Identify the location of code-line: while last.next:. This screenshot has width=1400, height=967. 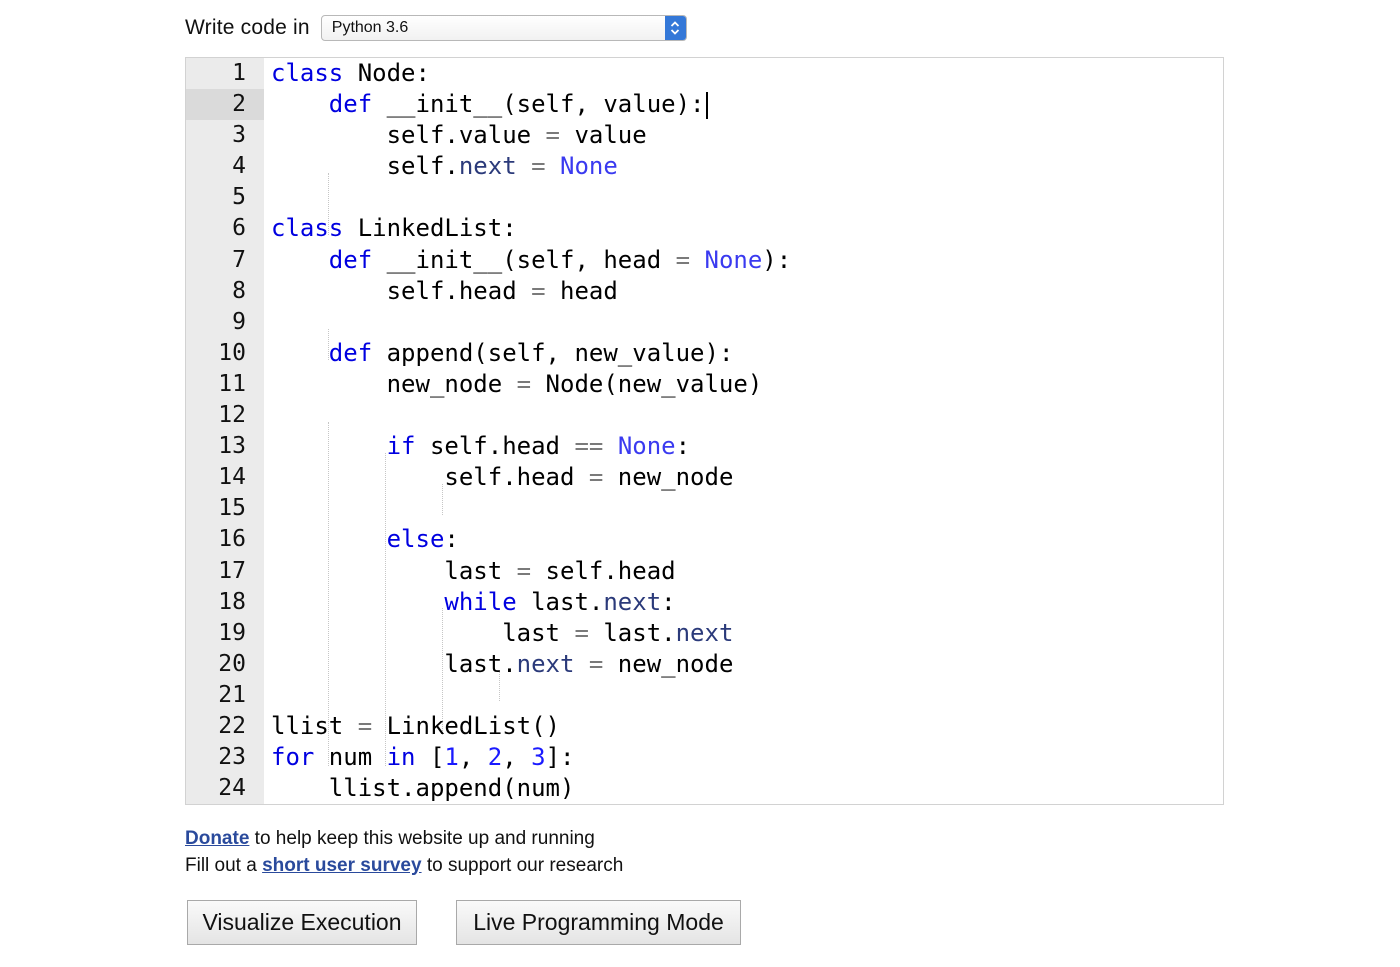
(747, 602).